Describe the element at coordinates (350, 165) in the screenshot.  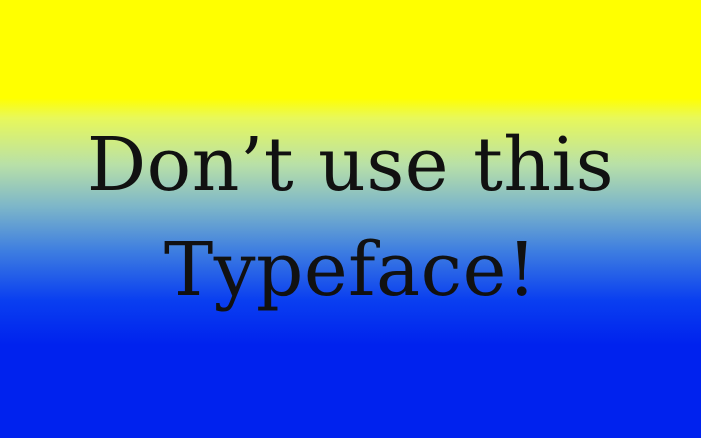
I see `message-line-1: Don’t use this` at that location.